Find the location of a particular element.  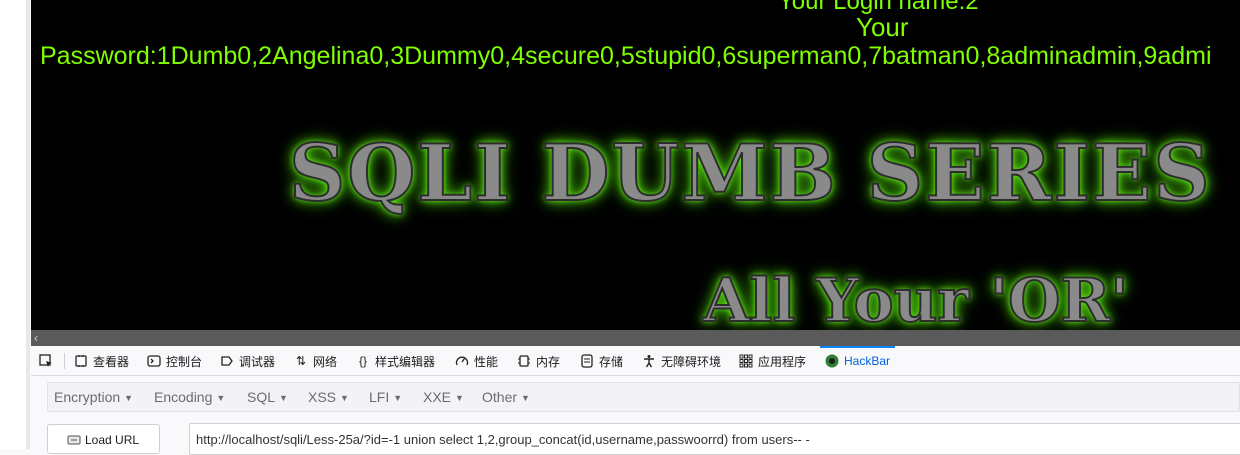

encryption-menu: Encryption ▼ is located at coordinates (93, 397).